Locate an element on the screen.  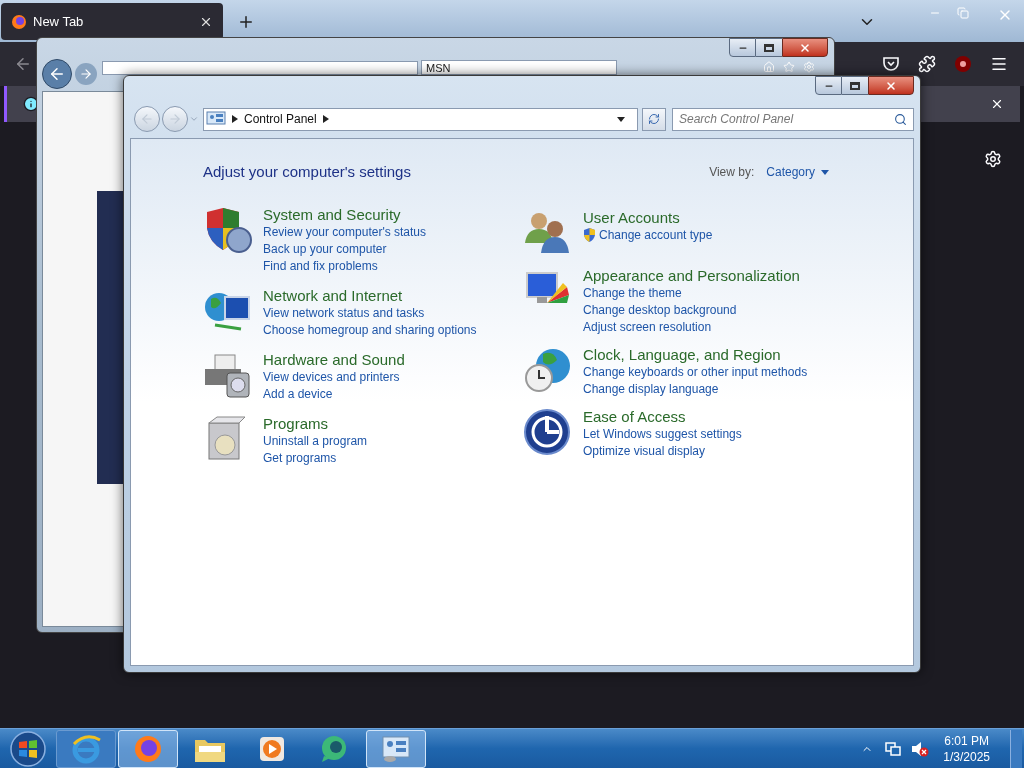
task-link: Add a device is located at coordinates (298, 394).